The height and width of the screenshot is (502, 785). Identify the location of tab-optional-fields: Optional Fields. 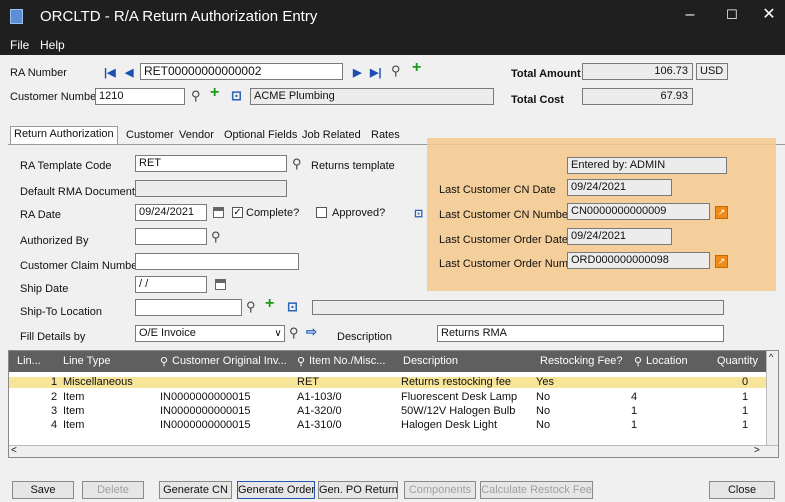
(260, 137).